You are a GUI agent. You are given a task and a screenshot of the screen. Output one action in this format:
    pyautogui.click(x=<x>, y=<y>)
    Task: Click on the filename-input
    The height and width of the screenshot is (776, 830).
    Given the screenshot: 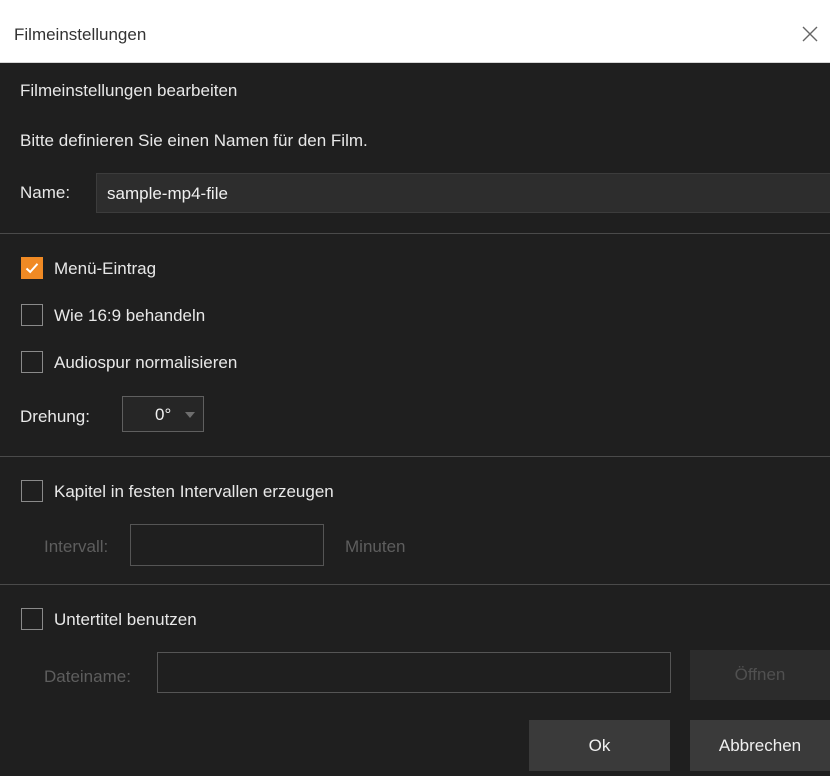 What is the action you would take?
    pyautogui.click(x=414, y=672)
    